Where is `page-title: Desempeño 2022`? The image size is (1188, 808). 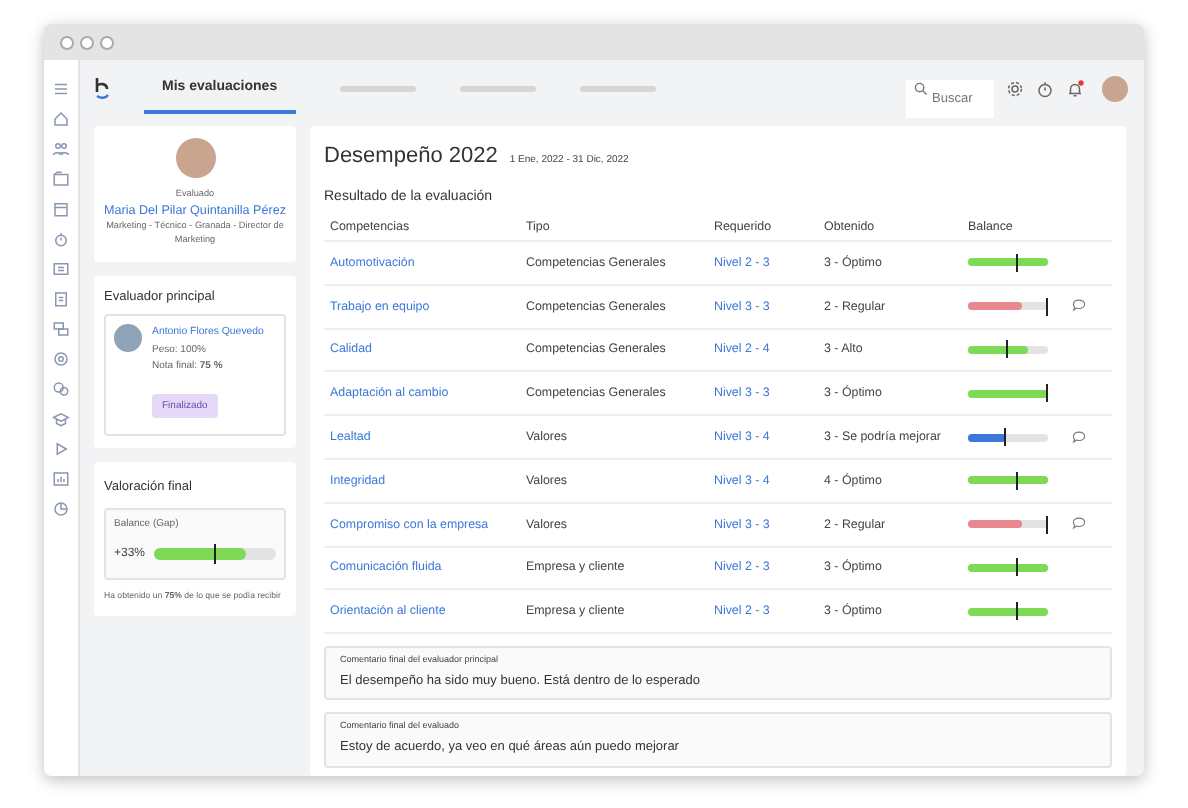
page-title: Desempeño 2022 is located at coordinates (411, 157).